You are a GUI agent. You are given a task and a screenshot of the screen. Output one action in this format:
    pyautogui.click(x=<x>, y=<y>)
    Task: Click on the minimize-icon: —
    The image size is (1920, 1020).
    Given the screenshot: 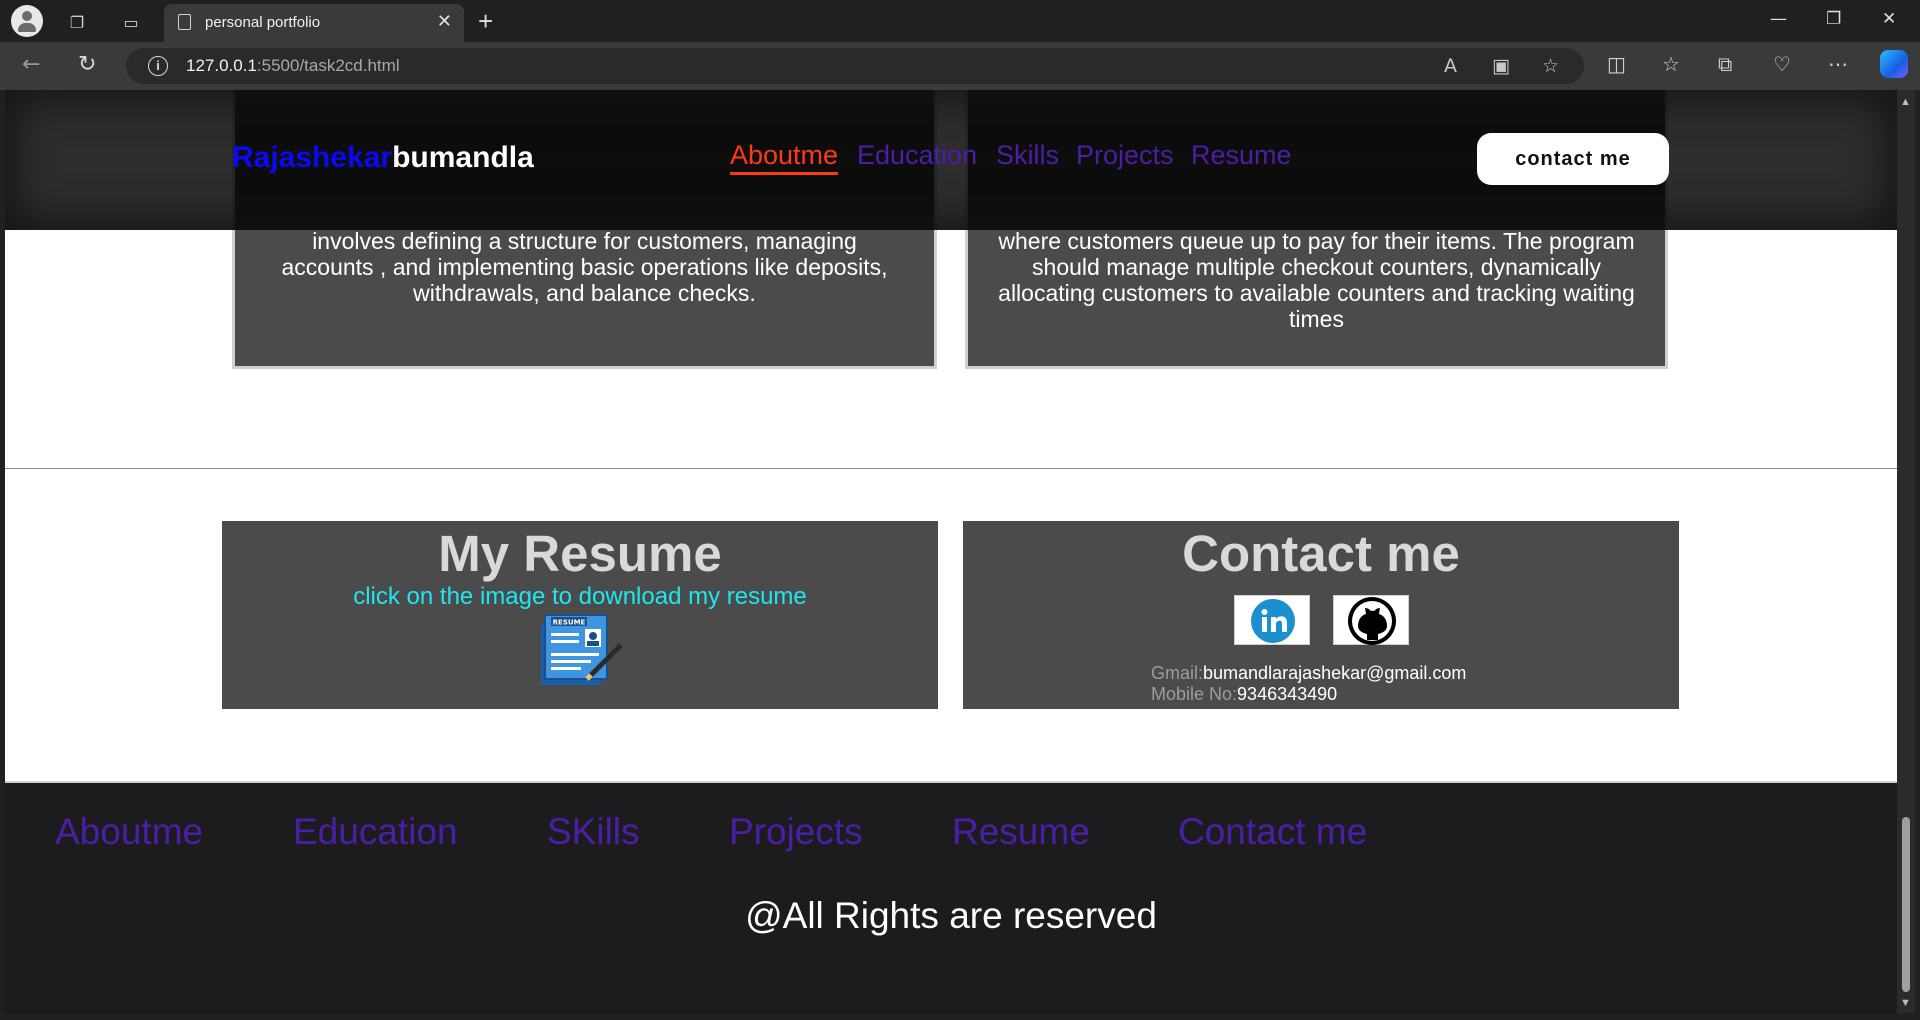 What is the action you would take?
    pyautogui.click(x=1778, y=19)
    